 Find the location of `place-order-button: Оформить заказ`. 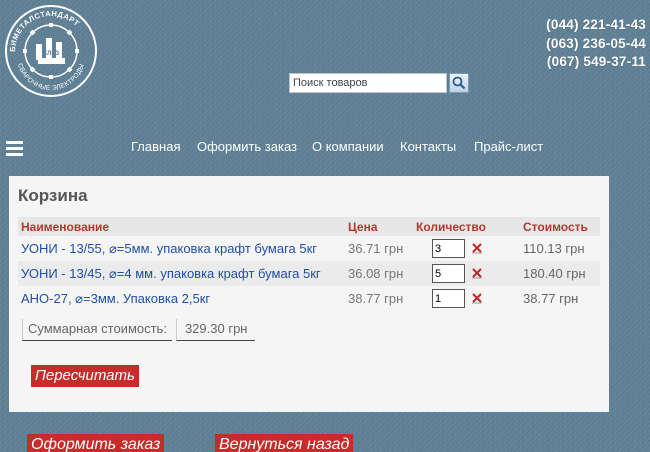

place-order-button: Оформить заказ is located at coordinates (96, 443).